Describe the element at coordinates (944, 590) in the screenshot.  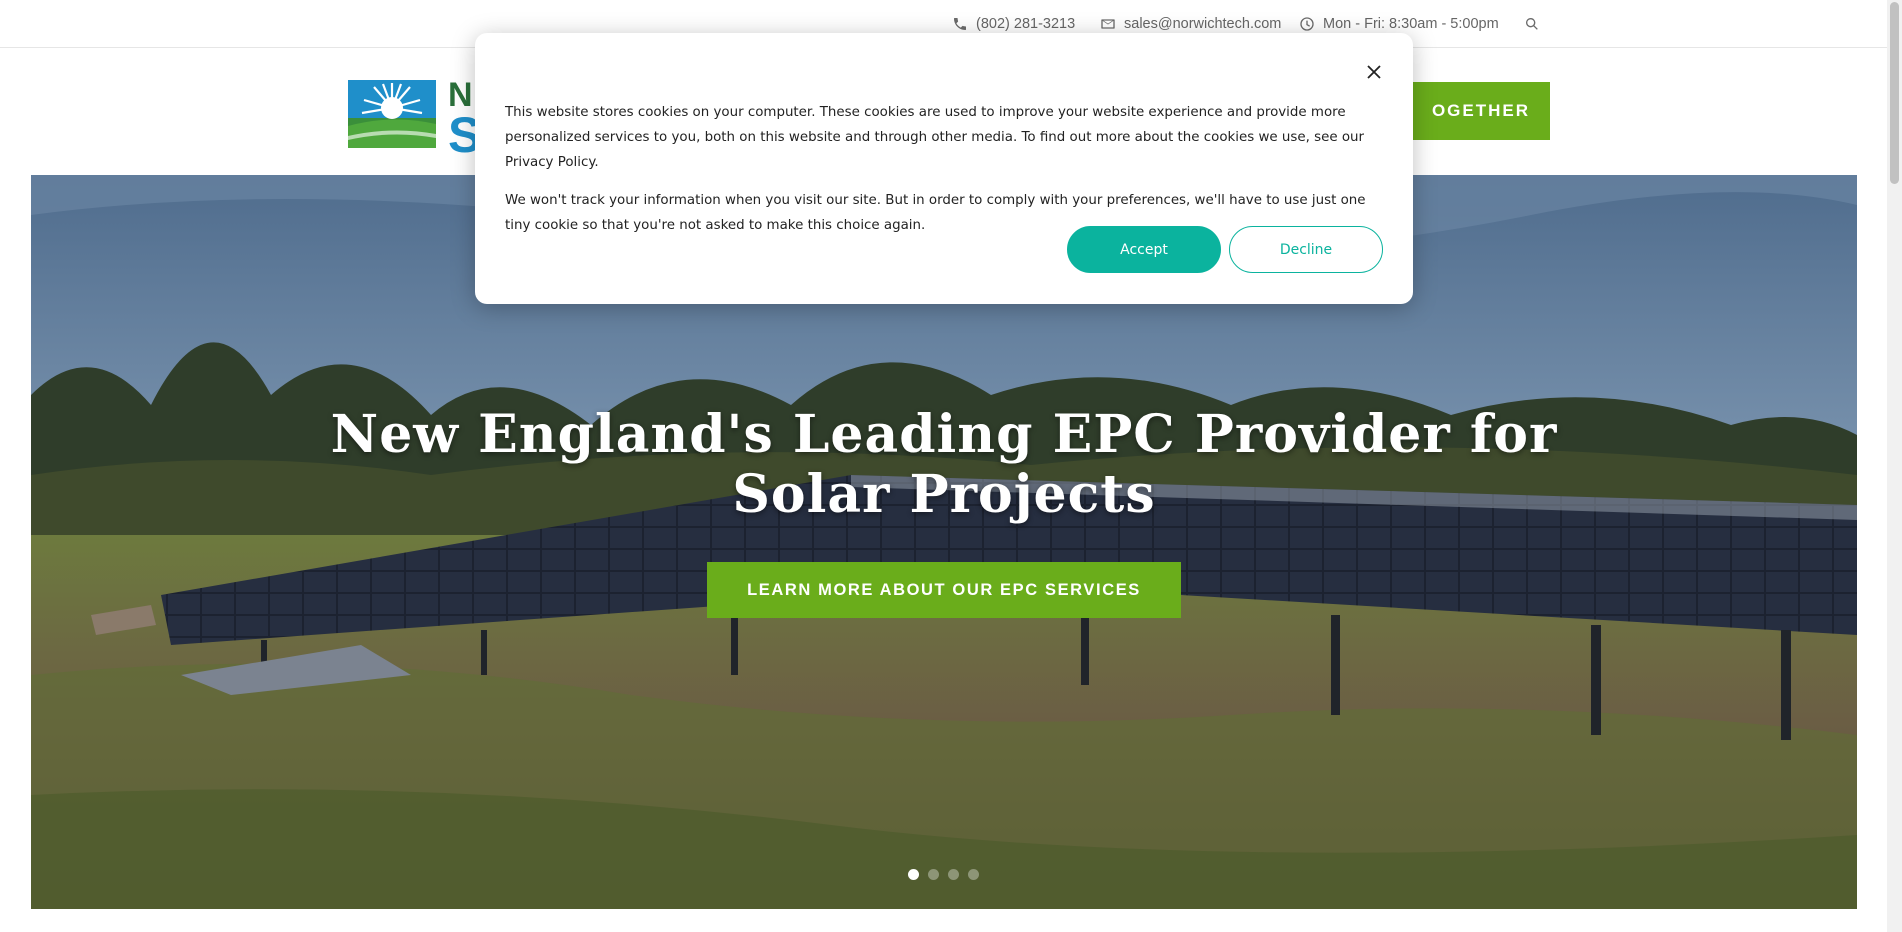
I see `learn-more-epc-button: LEARN MORE ABOUT OUR EPC SERVICES` at that location.